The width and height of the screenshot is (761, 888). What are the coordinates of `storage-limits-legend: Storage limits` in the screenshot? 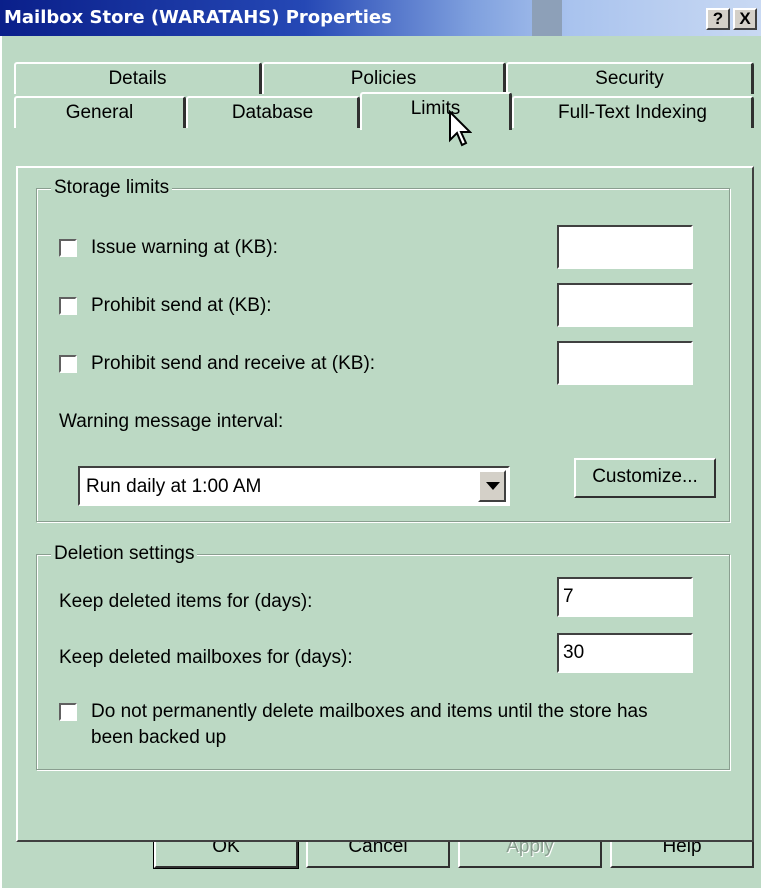 It's located at (112, 188).